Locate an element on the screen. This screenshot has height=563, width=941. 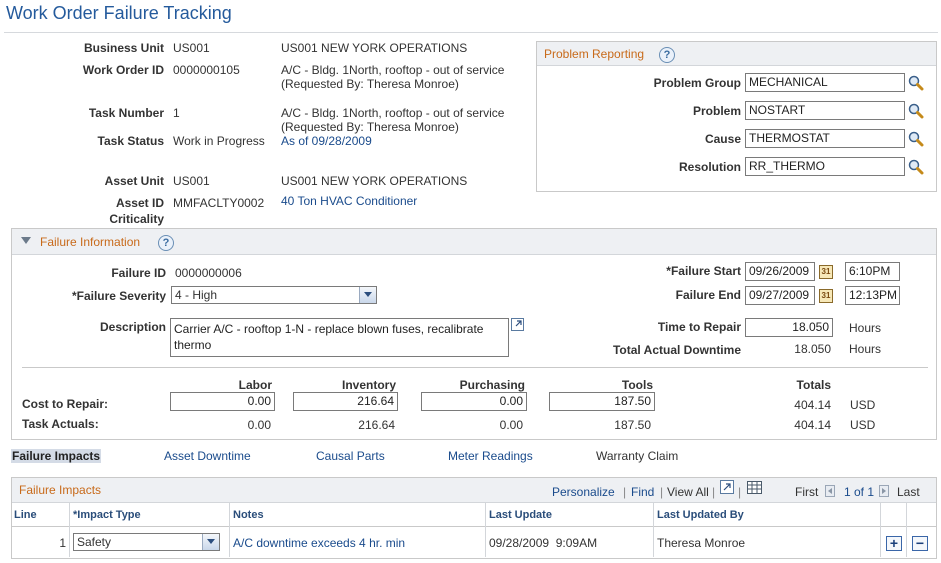
col-last-updated-by: Last Updated By is located at coordinates (700, 515).